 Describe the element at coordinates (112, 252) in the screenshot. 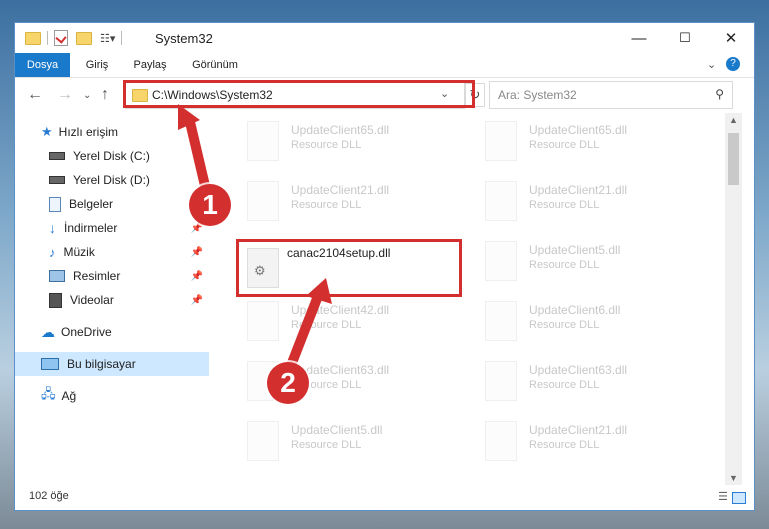

I see `sidebar-item-music: ♪ Müzik 📌` at that location.